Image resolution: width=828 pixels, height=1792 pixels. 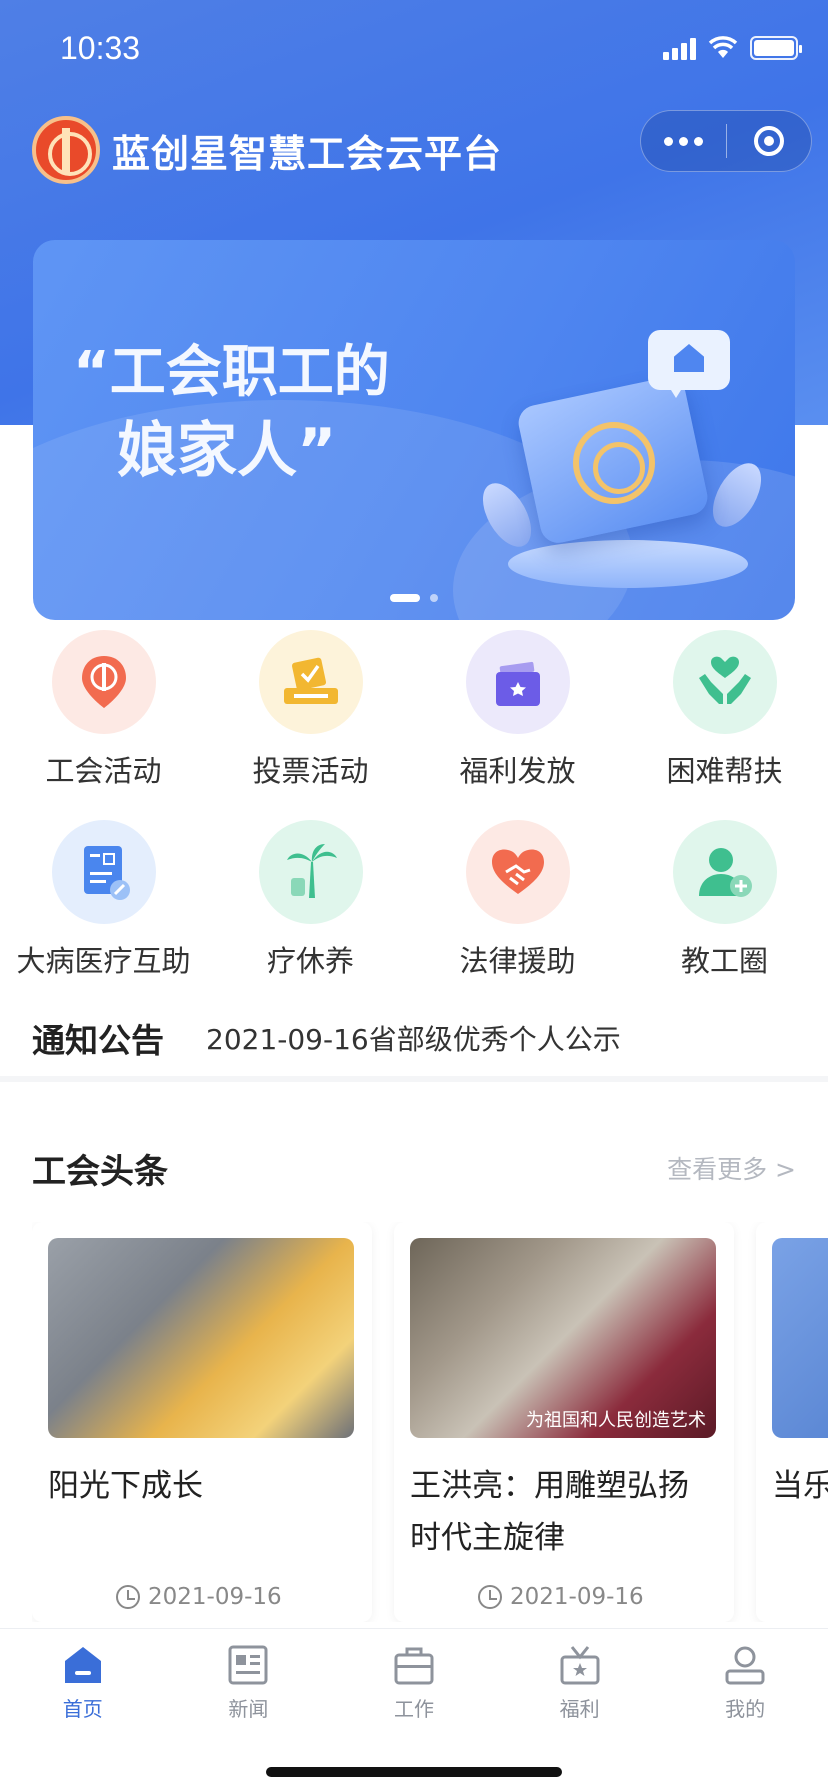 I want to click on news-card: 当乐, so click(x=792, y=1422).